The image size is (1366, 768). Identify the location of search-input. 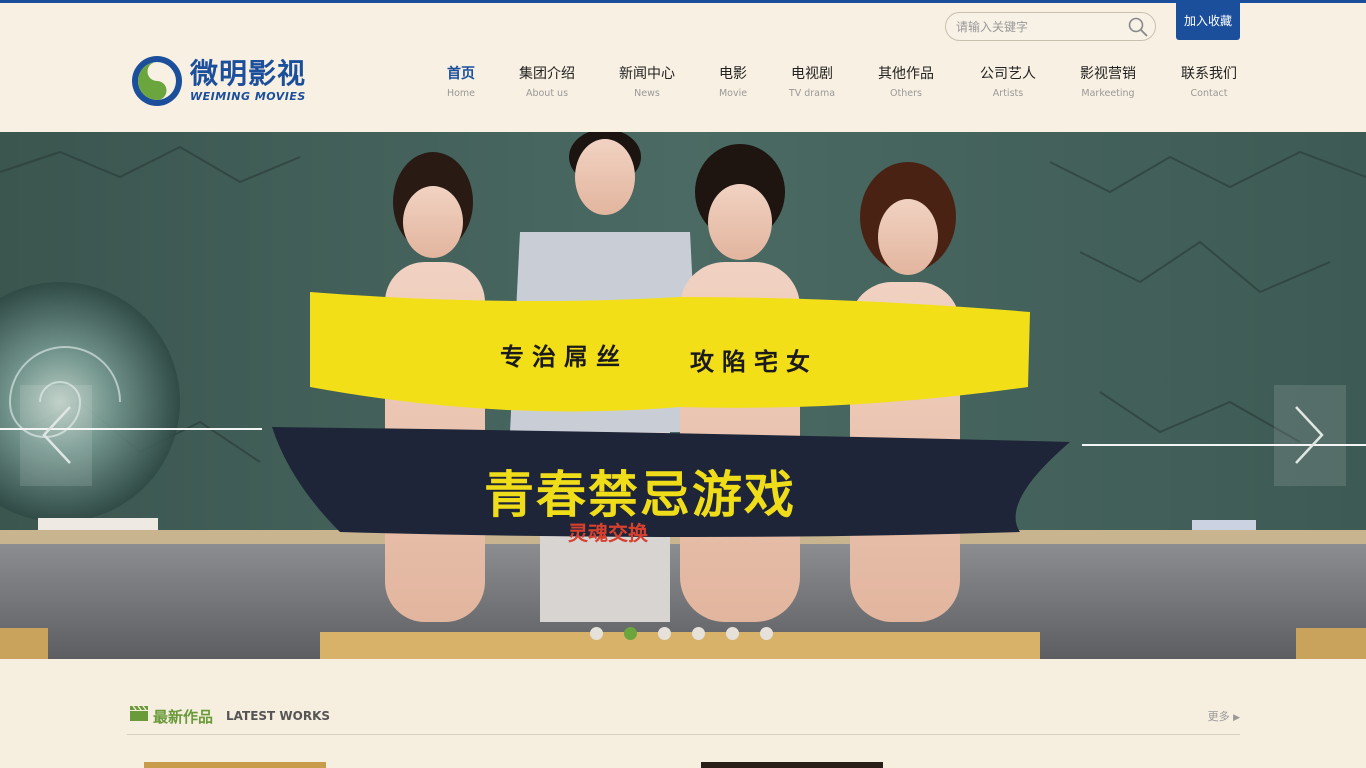
(1038, 26).